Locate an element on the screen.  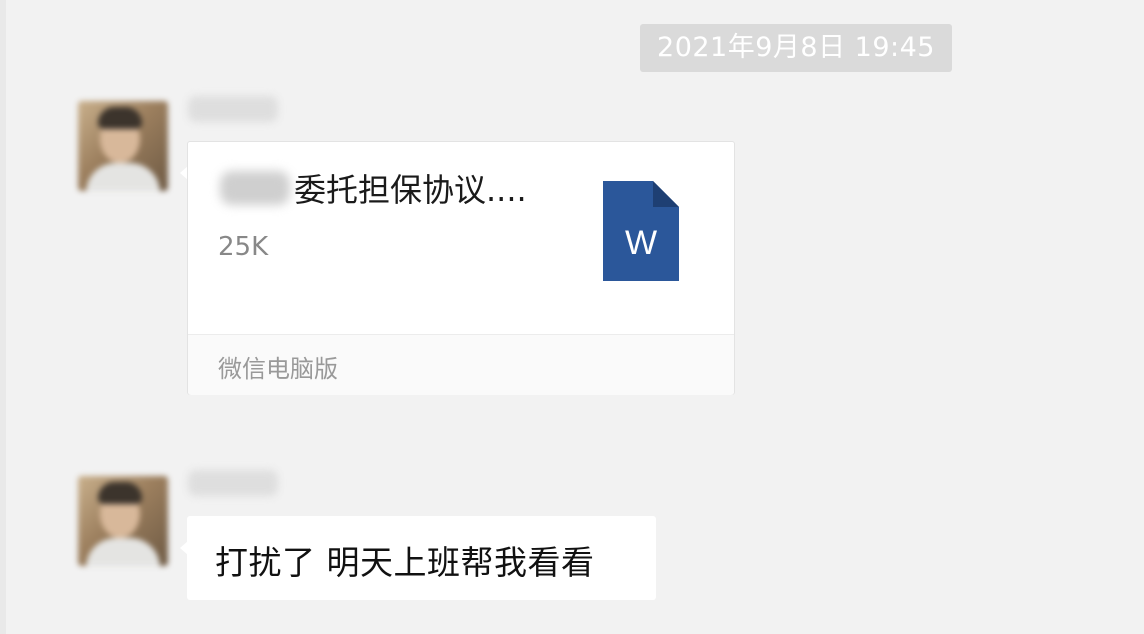
file-size: 25K is located at coordinates (243, 247).